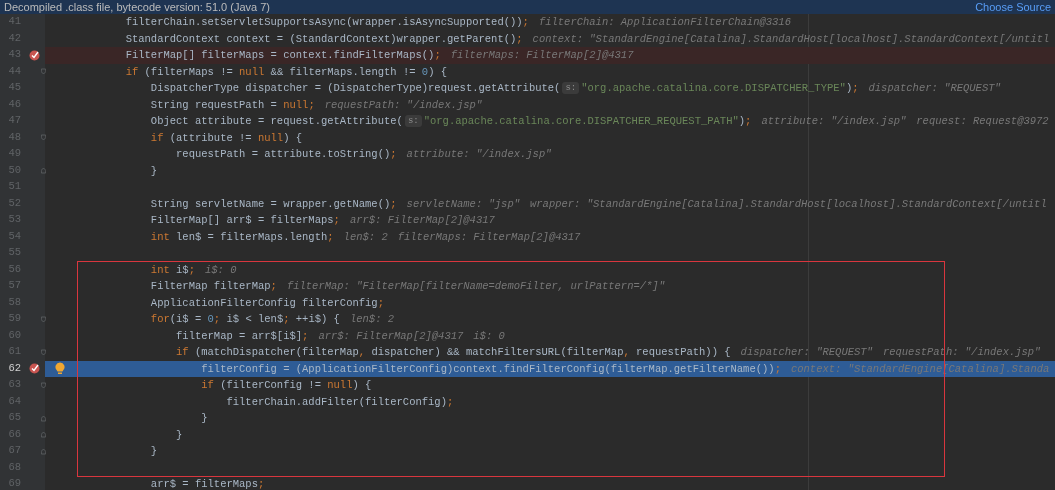  I want to click on code-text: requestPath = attribute.toString();, so click(286, 154).